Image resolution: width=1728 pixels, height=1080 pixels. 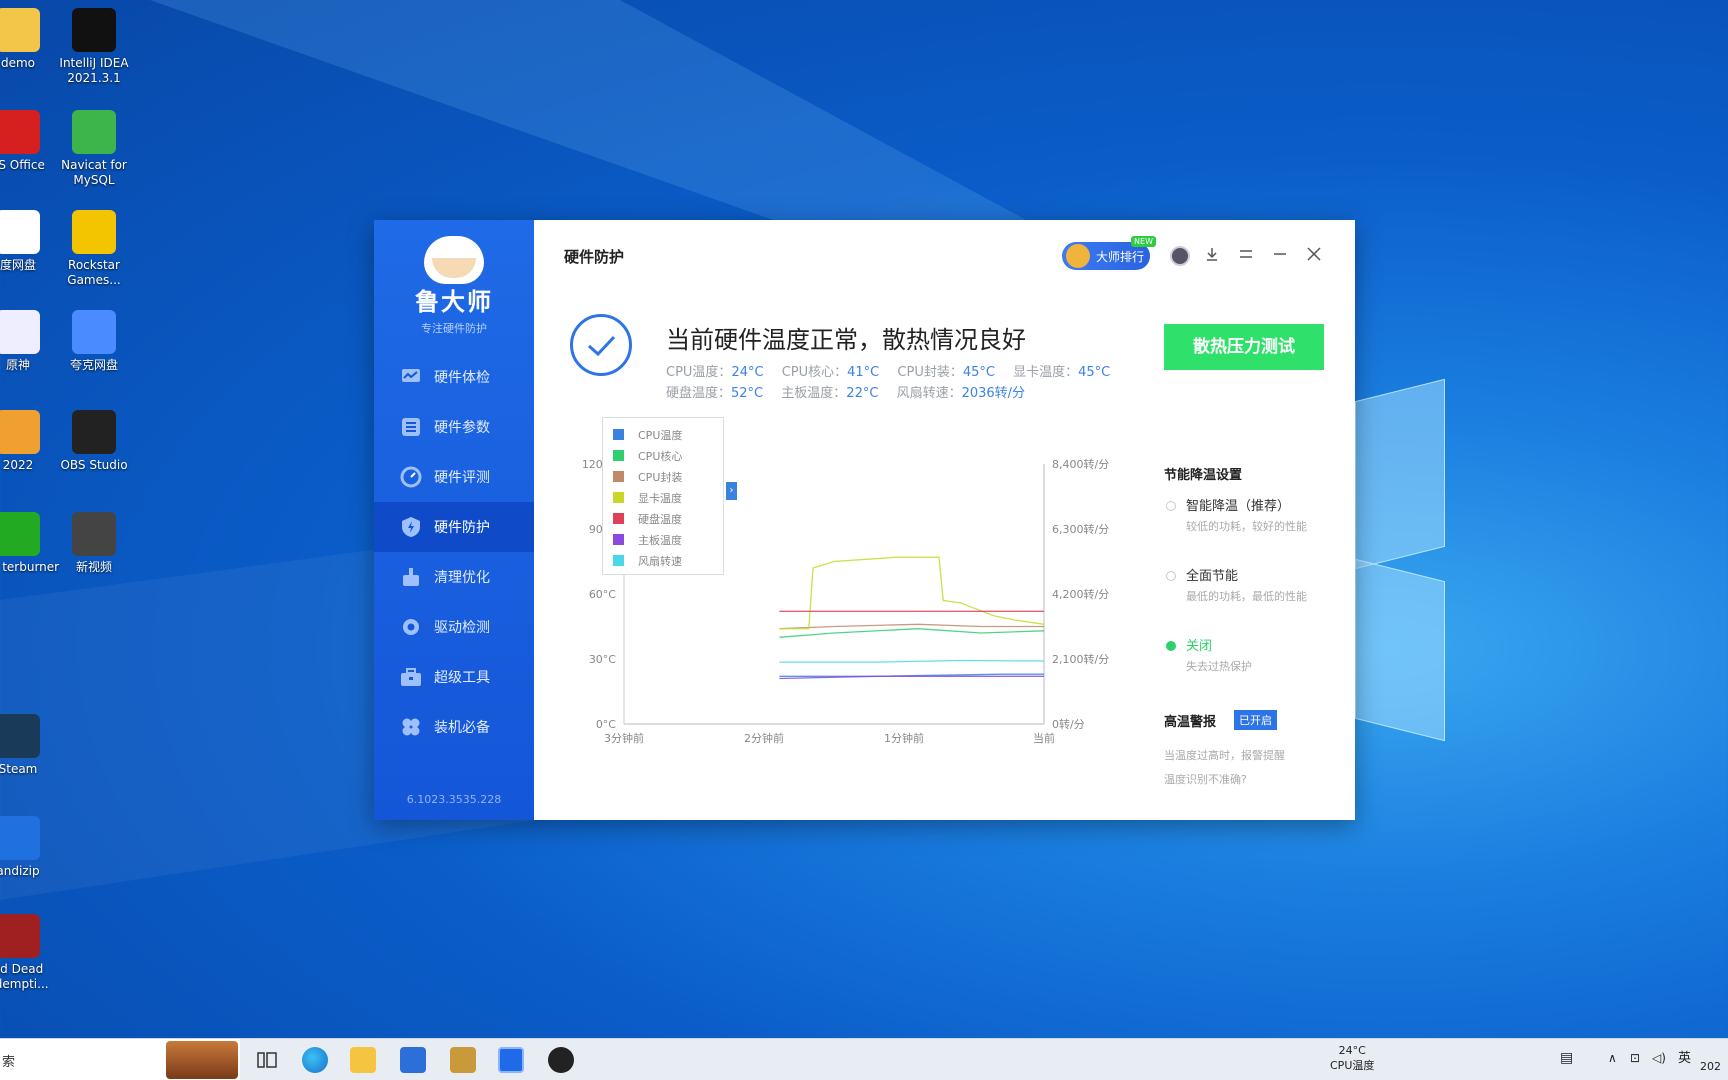 I want to click on option-off: 关闭 失去过热保护, so click(x=1254, y=670).